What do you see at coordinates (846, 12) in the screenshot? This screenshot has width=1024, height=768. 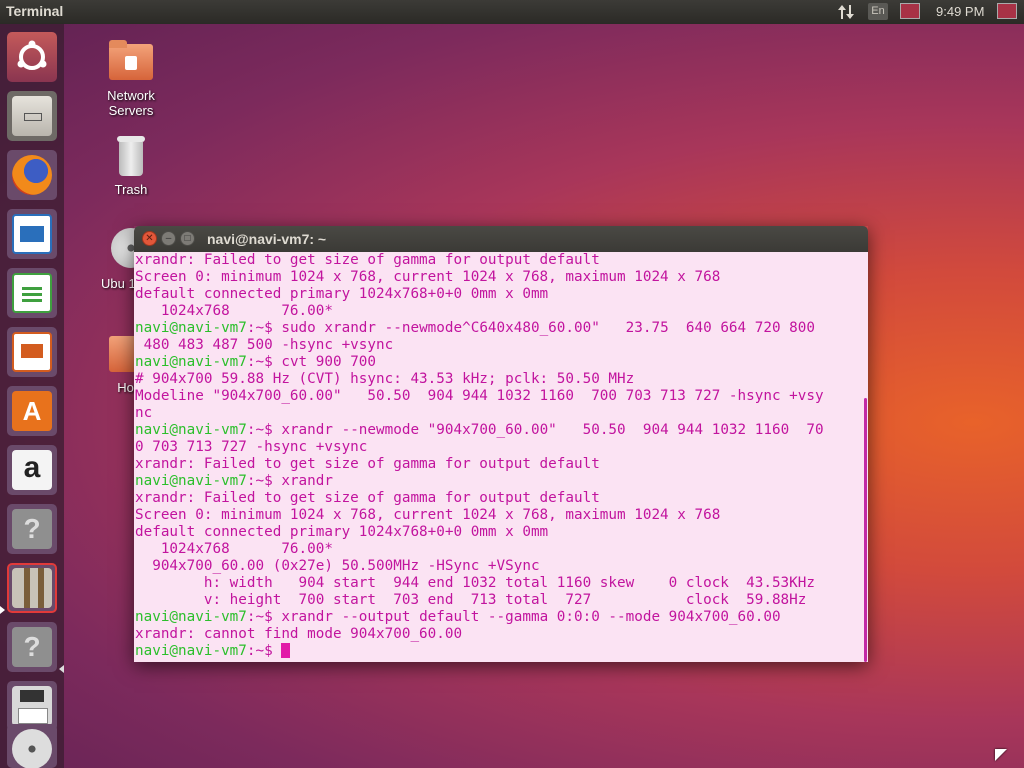 I see `network-updown-icon` at bounding box center [846, 12].